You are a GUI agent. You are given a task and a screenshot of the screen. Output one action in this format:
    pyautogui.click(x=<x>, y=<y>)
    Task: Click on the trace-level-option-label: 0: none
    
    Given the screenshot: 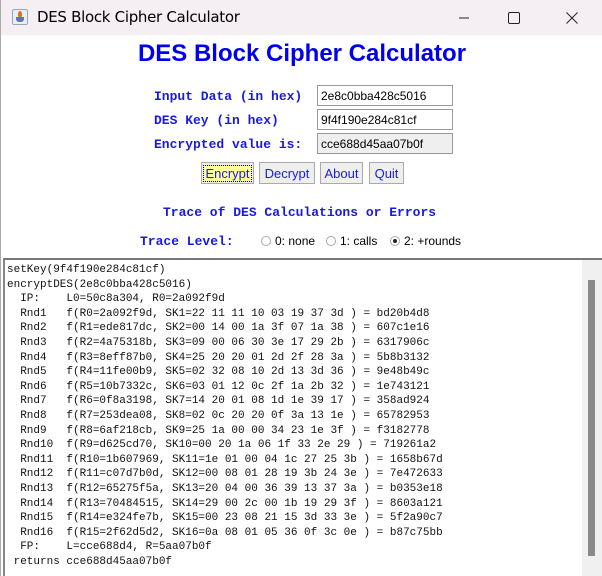 What is the action you would take?
    pyautogui.click(x=295, y=241)
    